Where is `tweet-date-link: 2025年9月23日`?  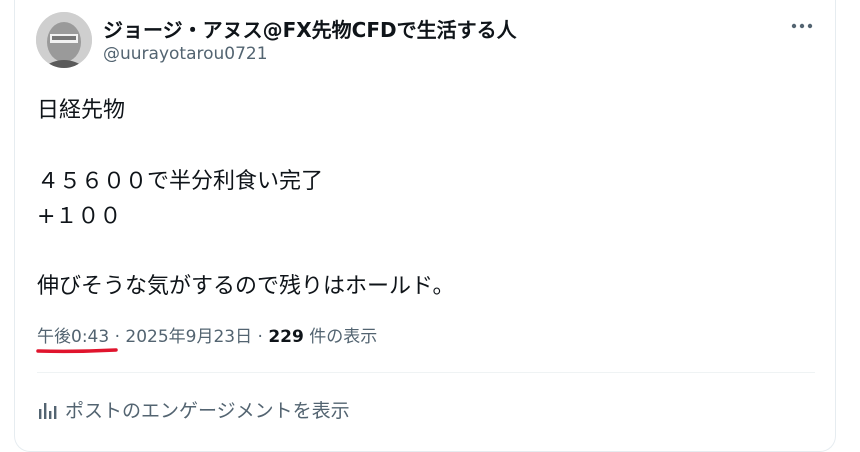 tweet-date-link: 2025年9月23日 is located at coordinates (188, 337).